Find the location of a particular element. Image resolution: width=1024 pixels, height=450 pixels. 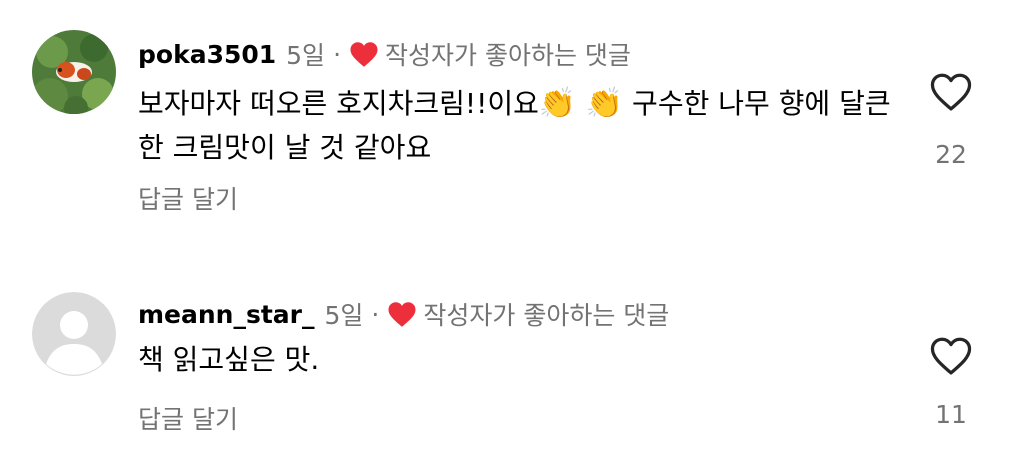

default-avatar-icon is located at coordinates (74, 334).